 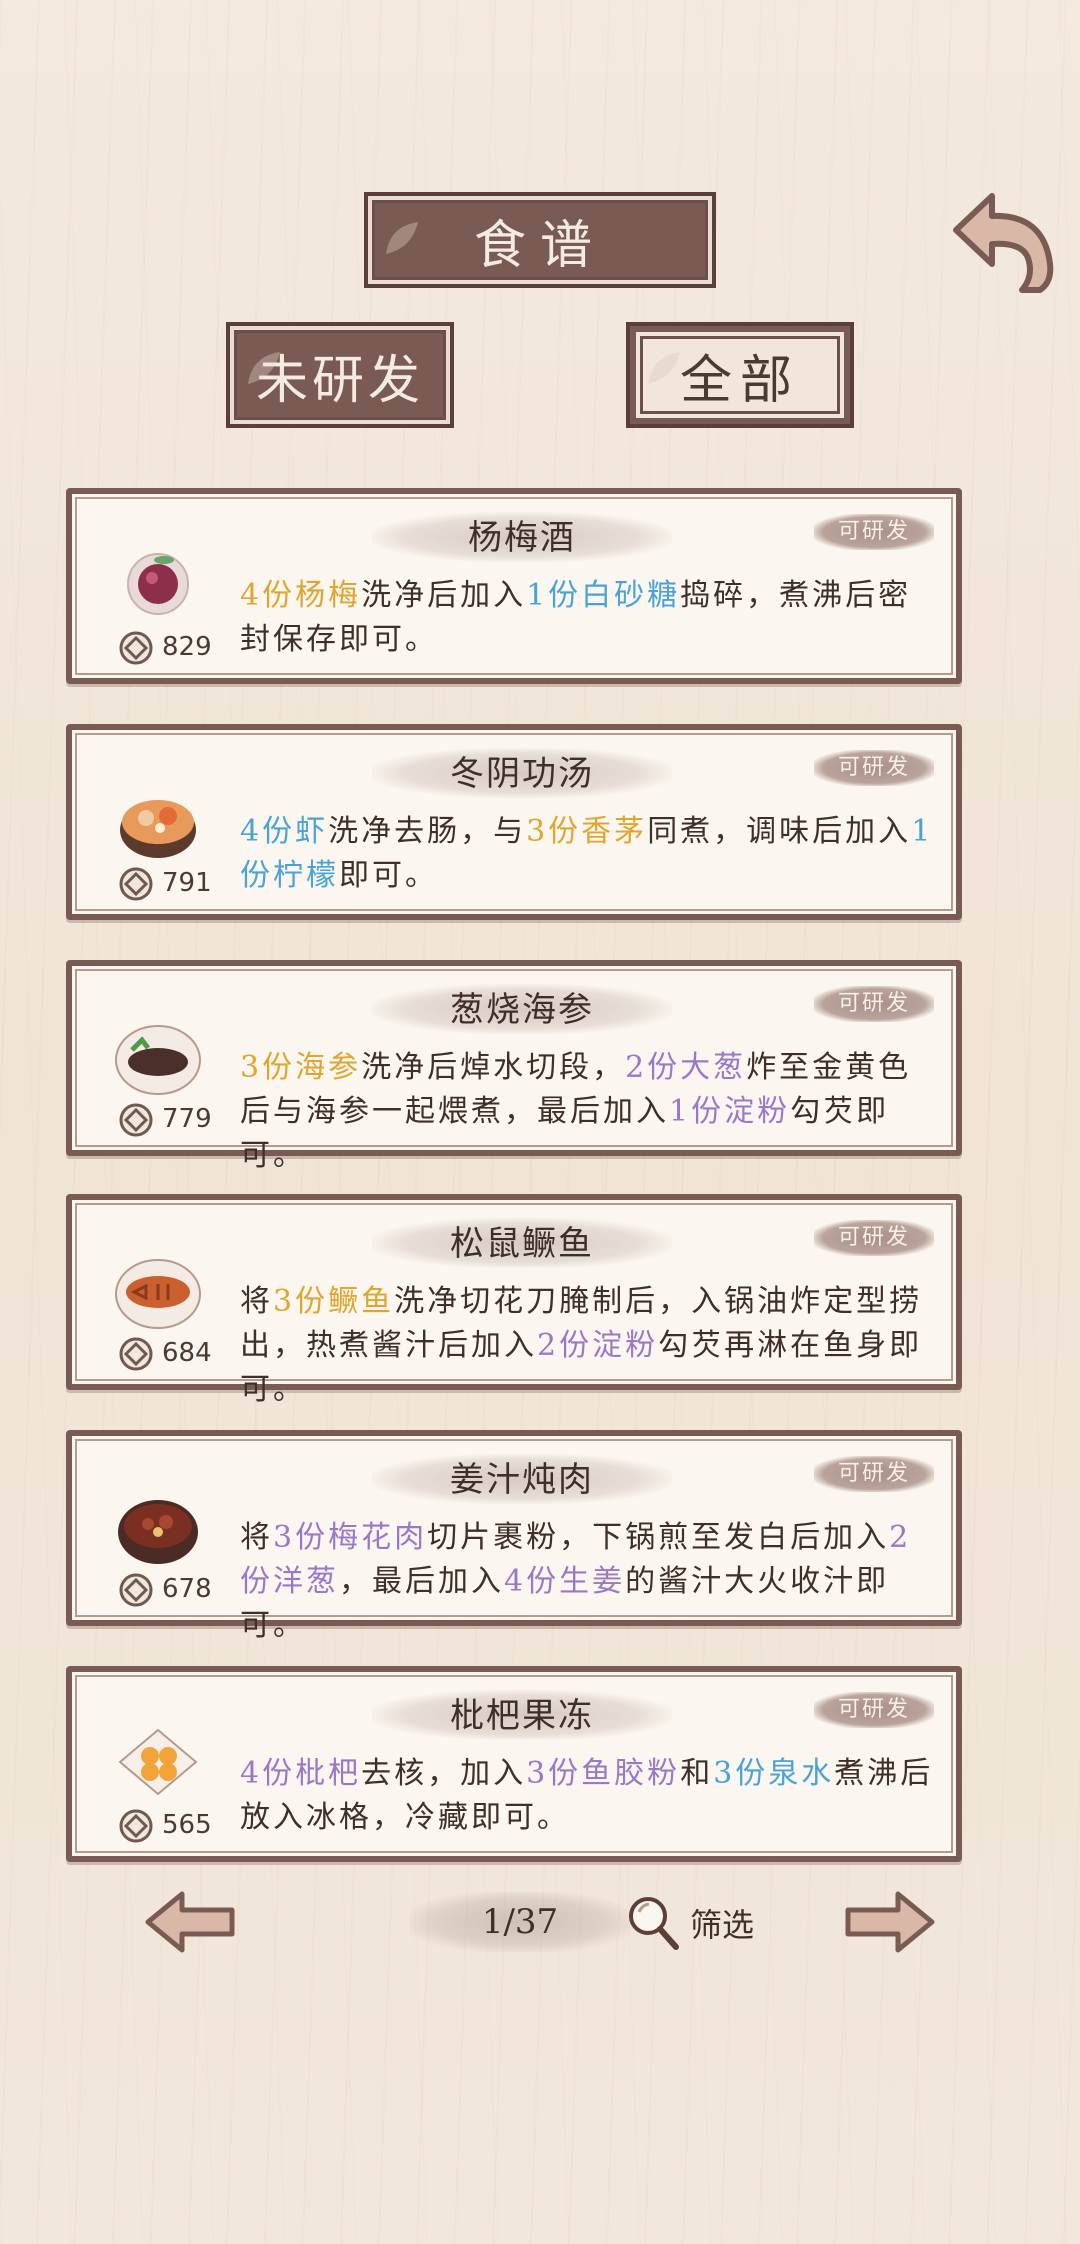 What do you see at coordinates (603, 595) in the screenshot?
I see `ingredient-quantity: 1份白砂糖` at bounding box center [603, 595].